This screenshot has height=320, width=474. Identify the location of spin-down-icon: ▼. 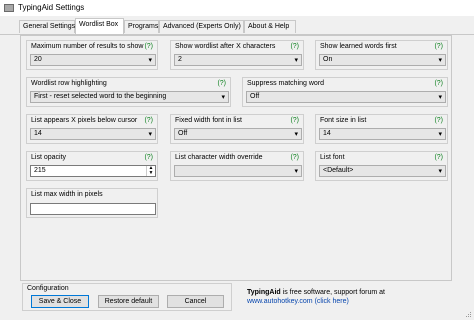
(151, 173).